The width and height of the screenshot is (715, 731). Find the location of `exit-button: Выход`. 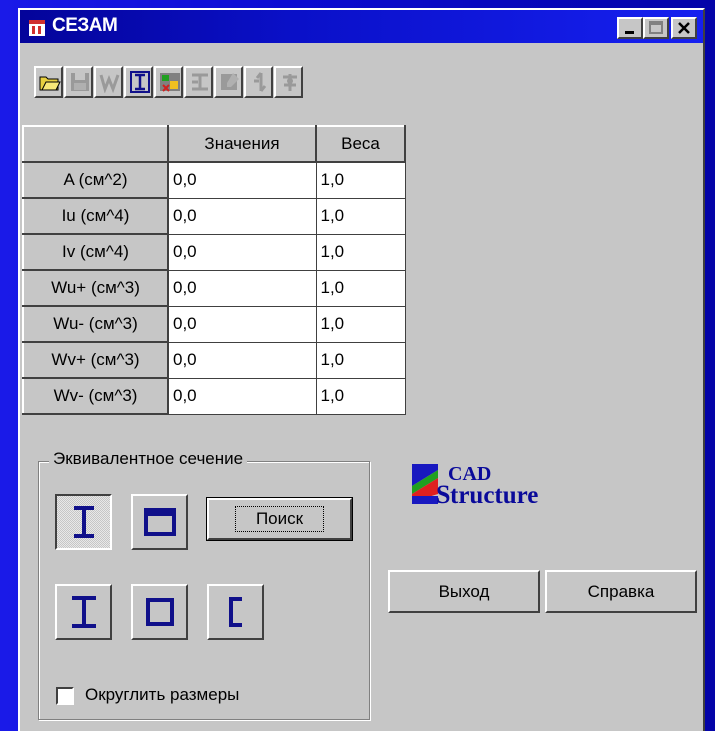

exit-button: Выход is located at coordinates (464, 591).